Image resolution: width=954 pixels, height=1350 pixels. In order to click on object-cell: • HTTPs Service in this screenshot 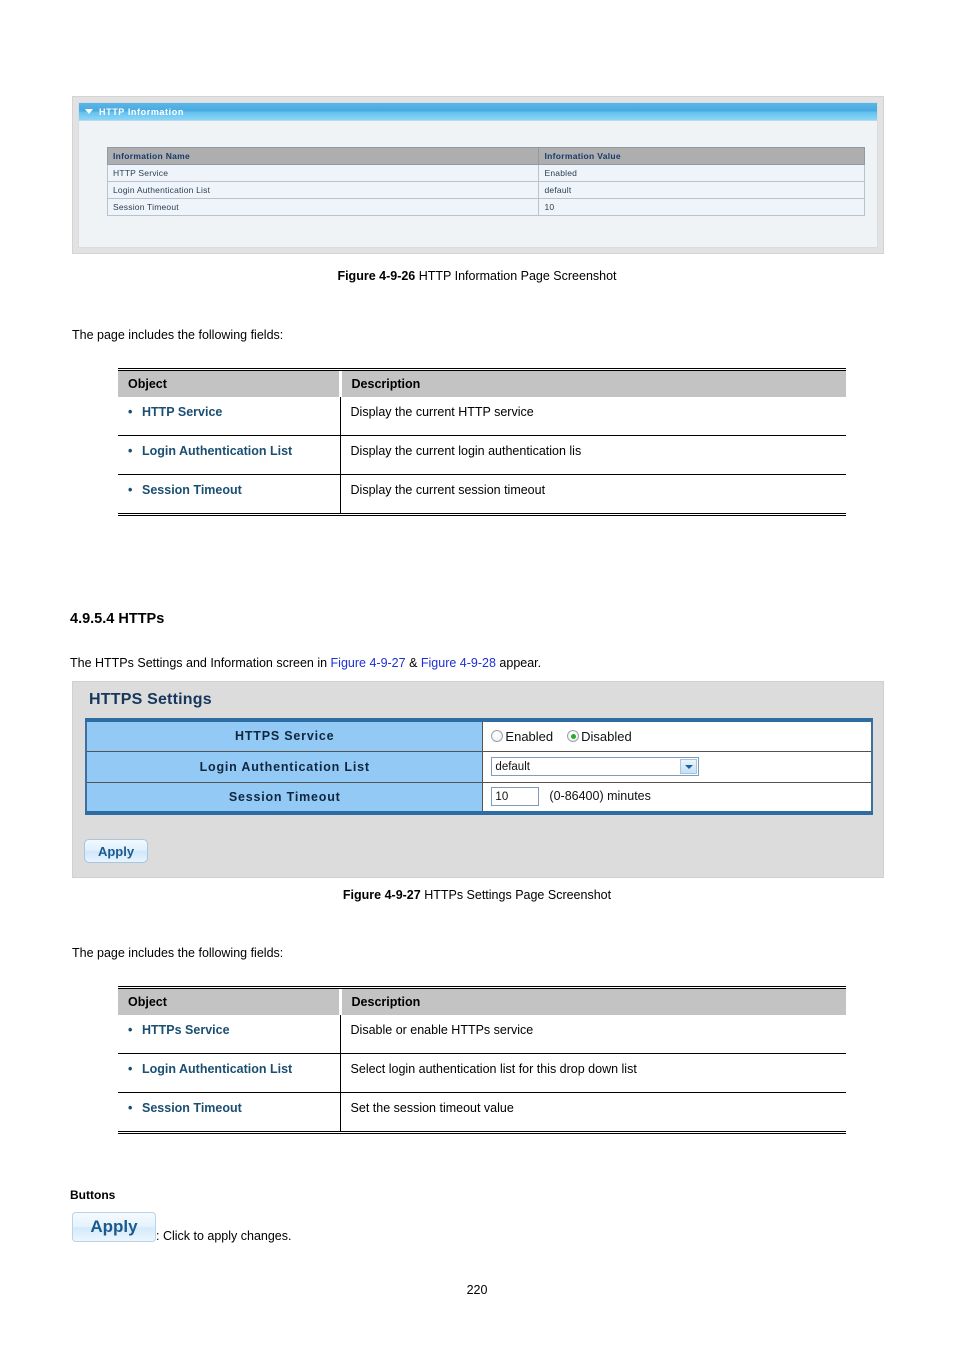, I will do `click(229, 1034)`.